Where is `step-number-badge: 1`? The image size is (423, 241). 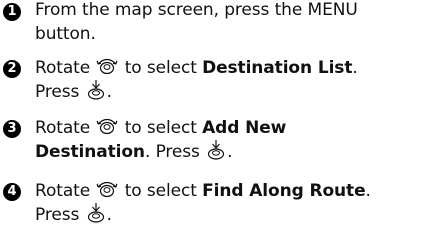 step-number-badge: 1 is located at coordinates (12, 12).